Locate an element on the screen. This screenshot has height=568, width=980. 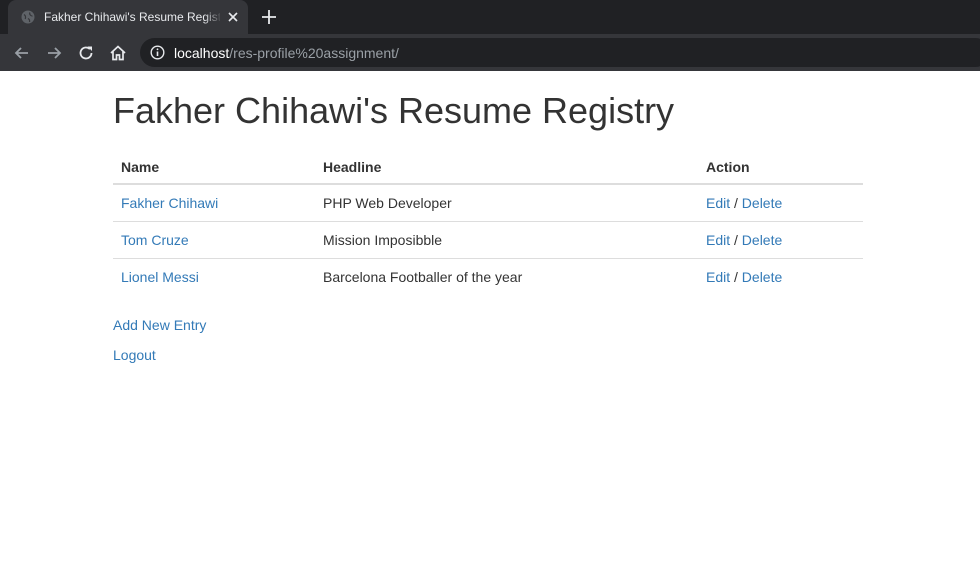
address-bar: localhost/res-profile%20assignment/ is located at coordinates (560, 52).